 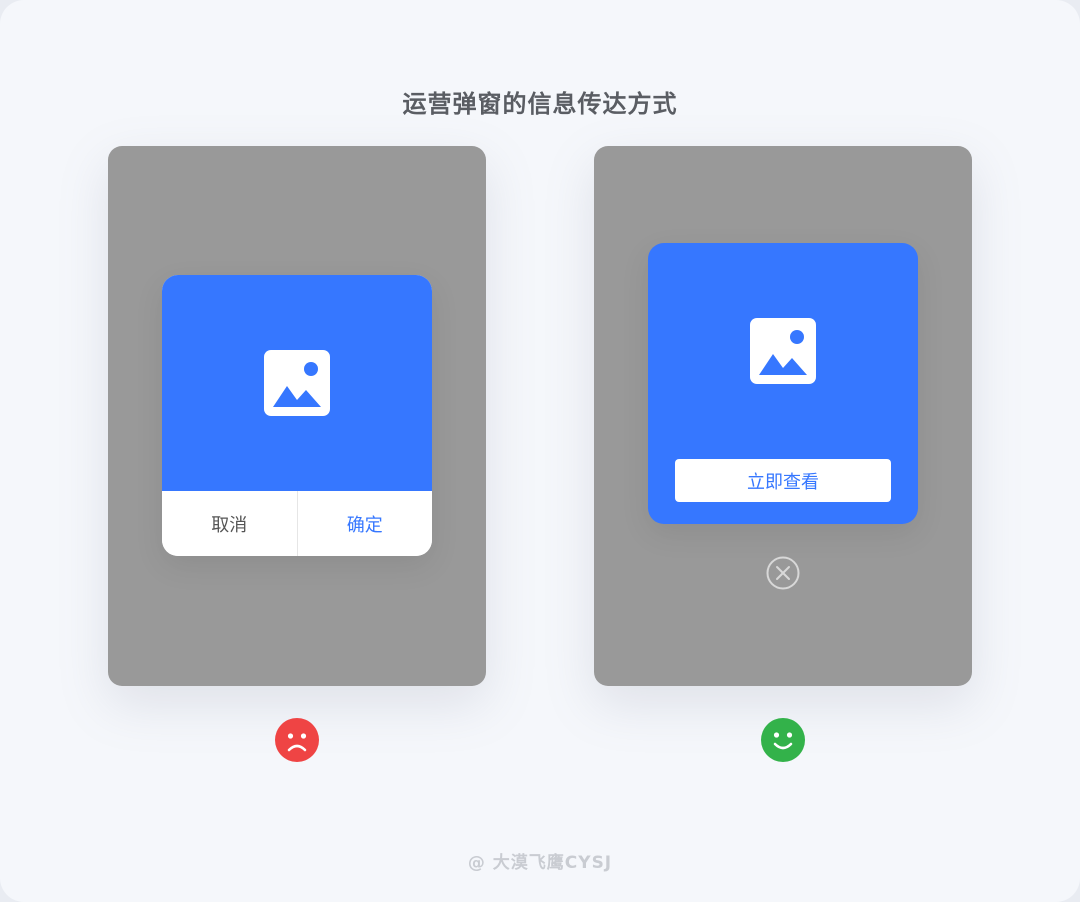 What do you see at coordinates (297, 740) in the screenshot?
I see `sad-face-icon` at bounding box center [297, 740].